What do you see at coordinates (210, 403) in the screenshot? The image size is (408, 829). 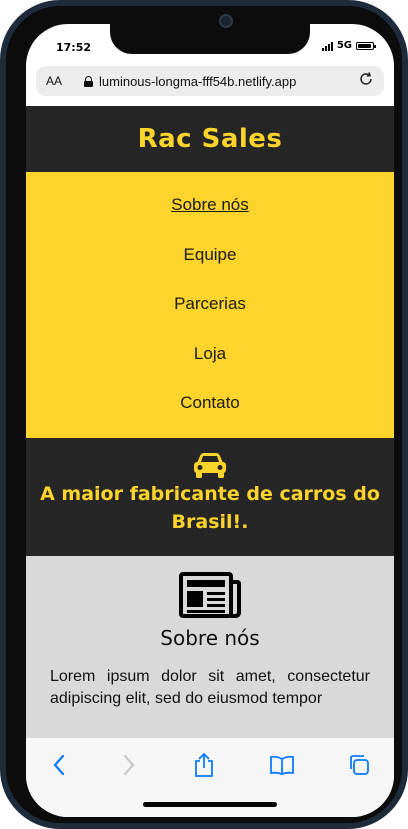 I see `nav-item-contato: Contato` at bounding box center [210, 403].